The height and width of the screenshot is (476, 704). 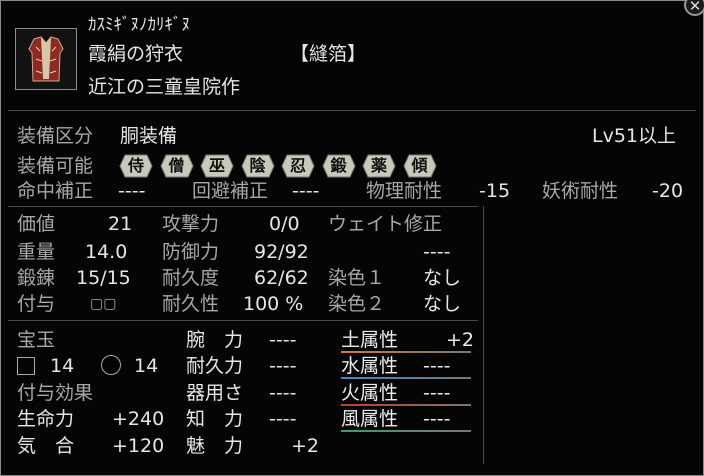 I want to click on class-badge-label: 陰, so click(x=257, y=165).